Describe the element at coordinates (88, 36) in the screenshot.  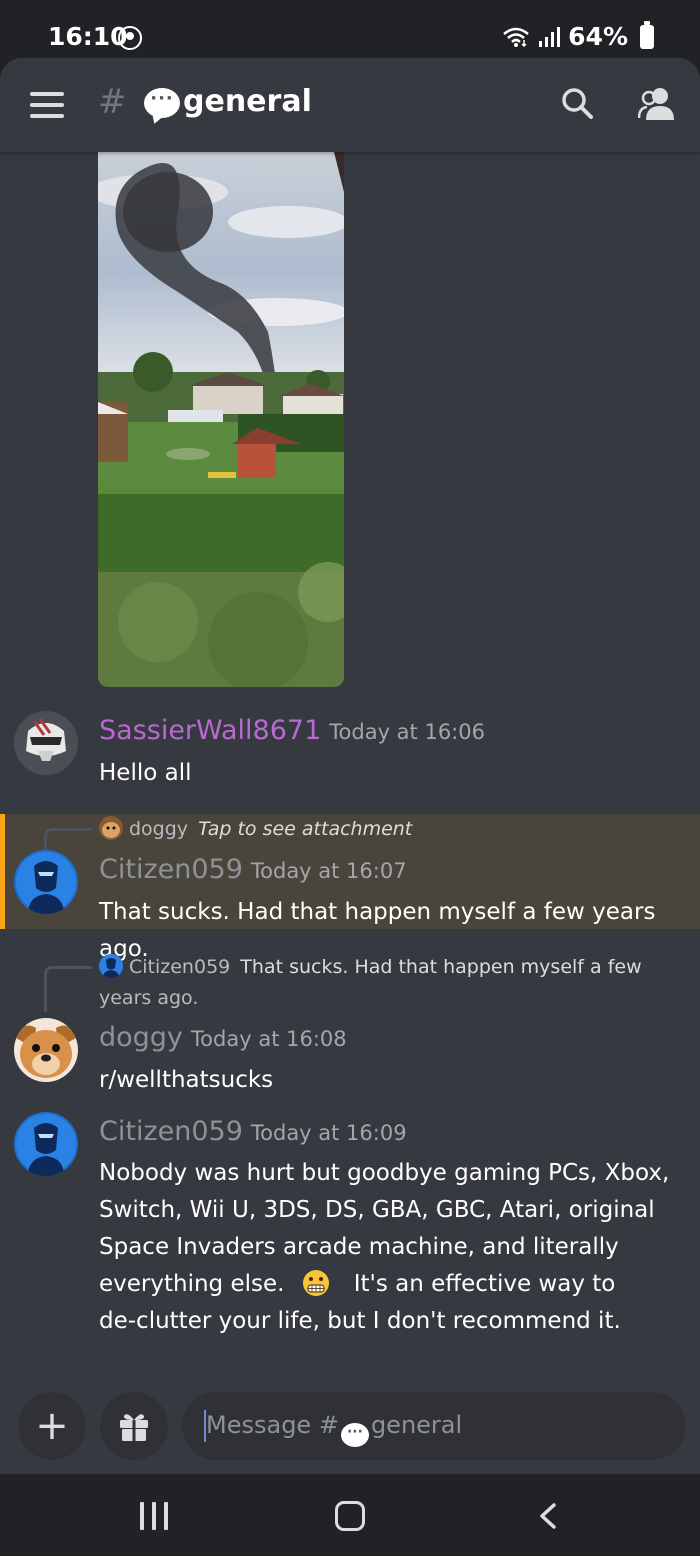
I see `status-time: 16:10` at that location.